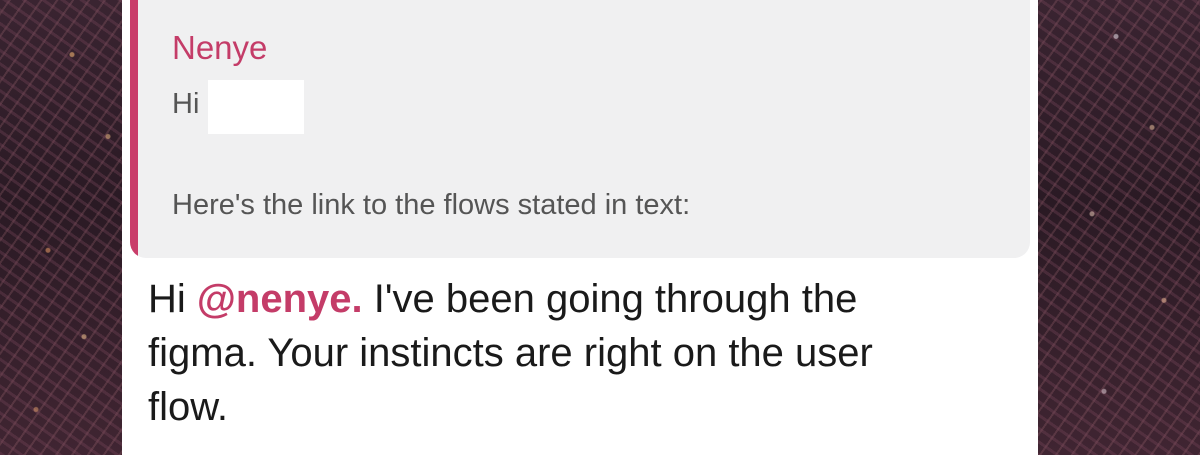 This screenshot has width=1200, height=455. I want to click on quote-greeting: Hi, so click(186, 104).